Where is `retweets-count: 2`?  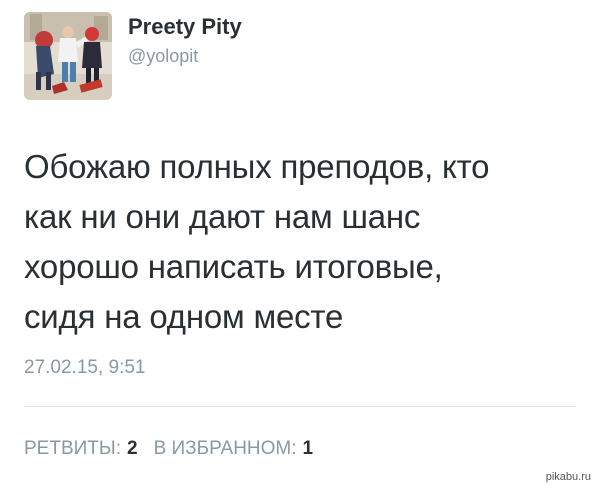 retweets-count: 2 is located at coordinates (132, 448).